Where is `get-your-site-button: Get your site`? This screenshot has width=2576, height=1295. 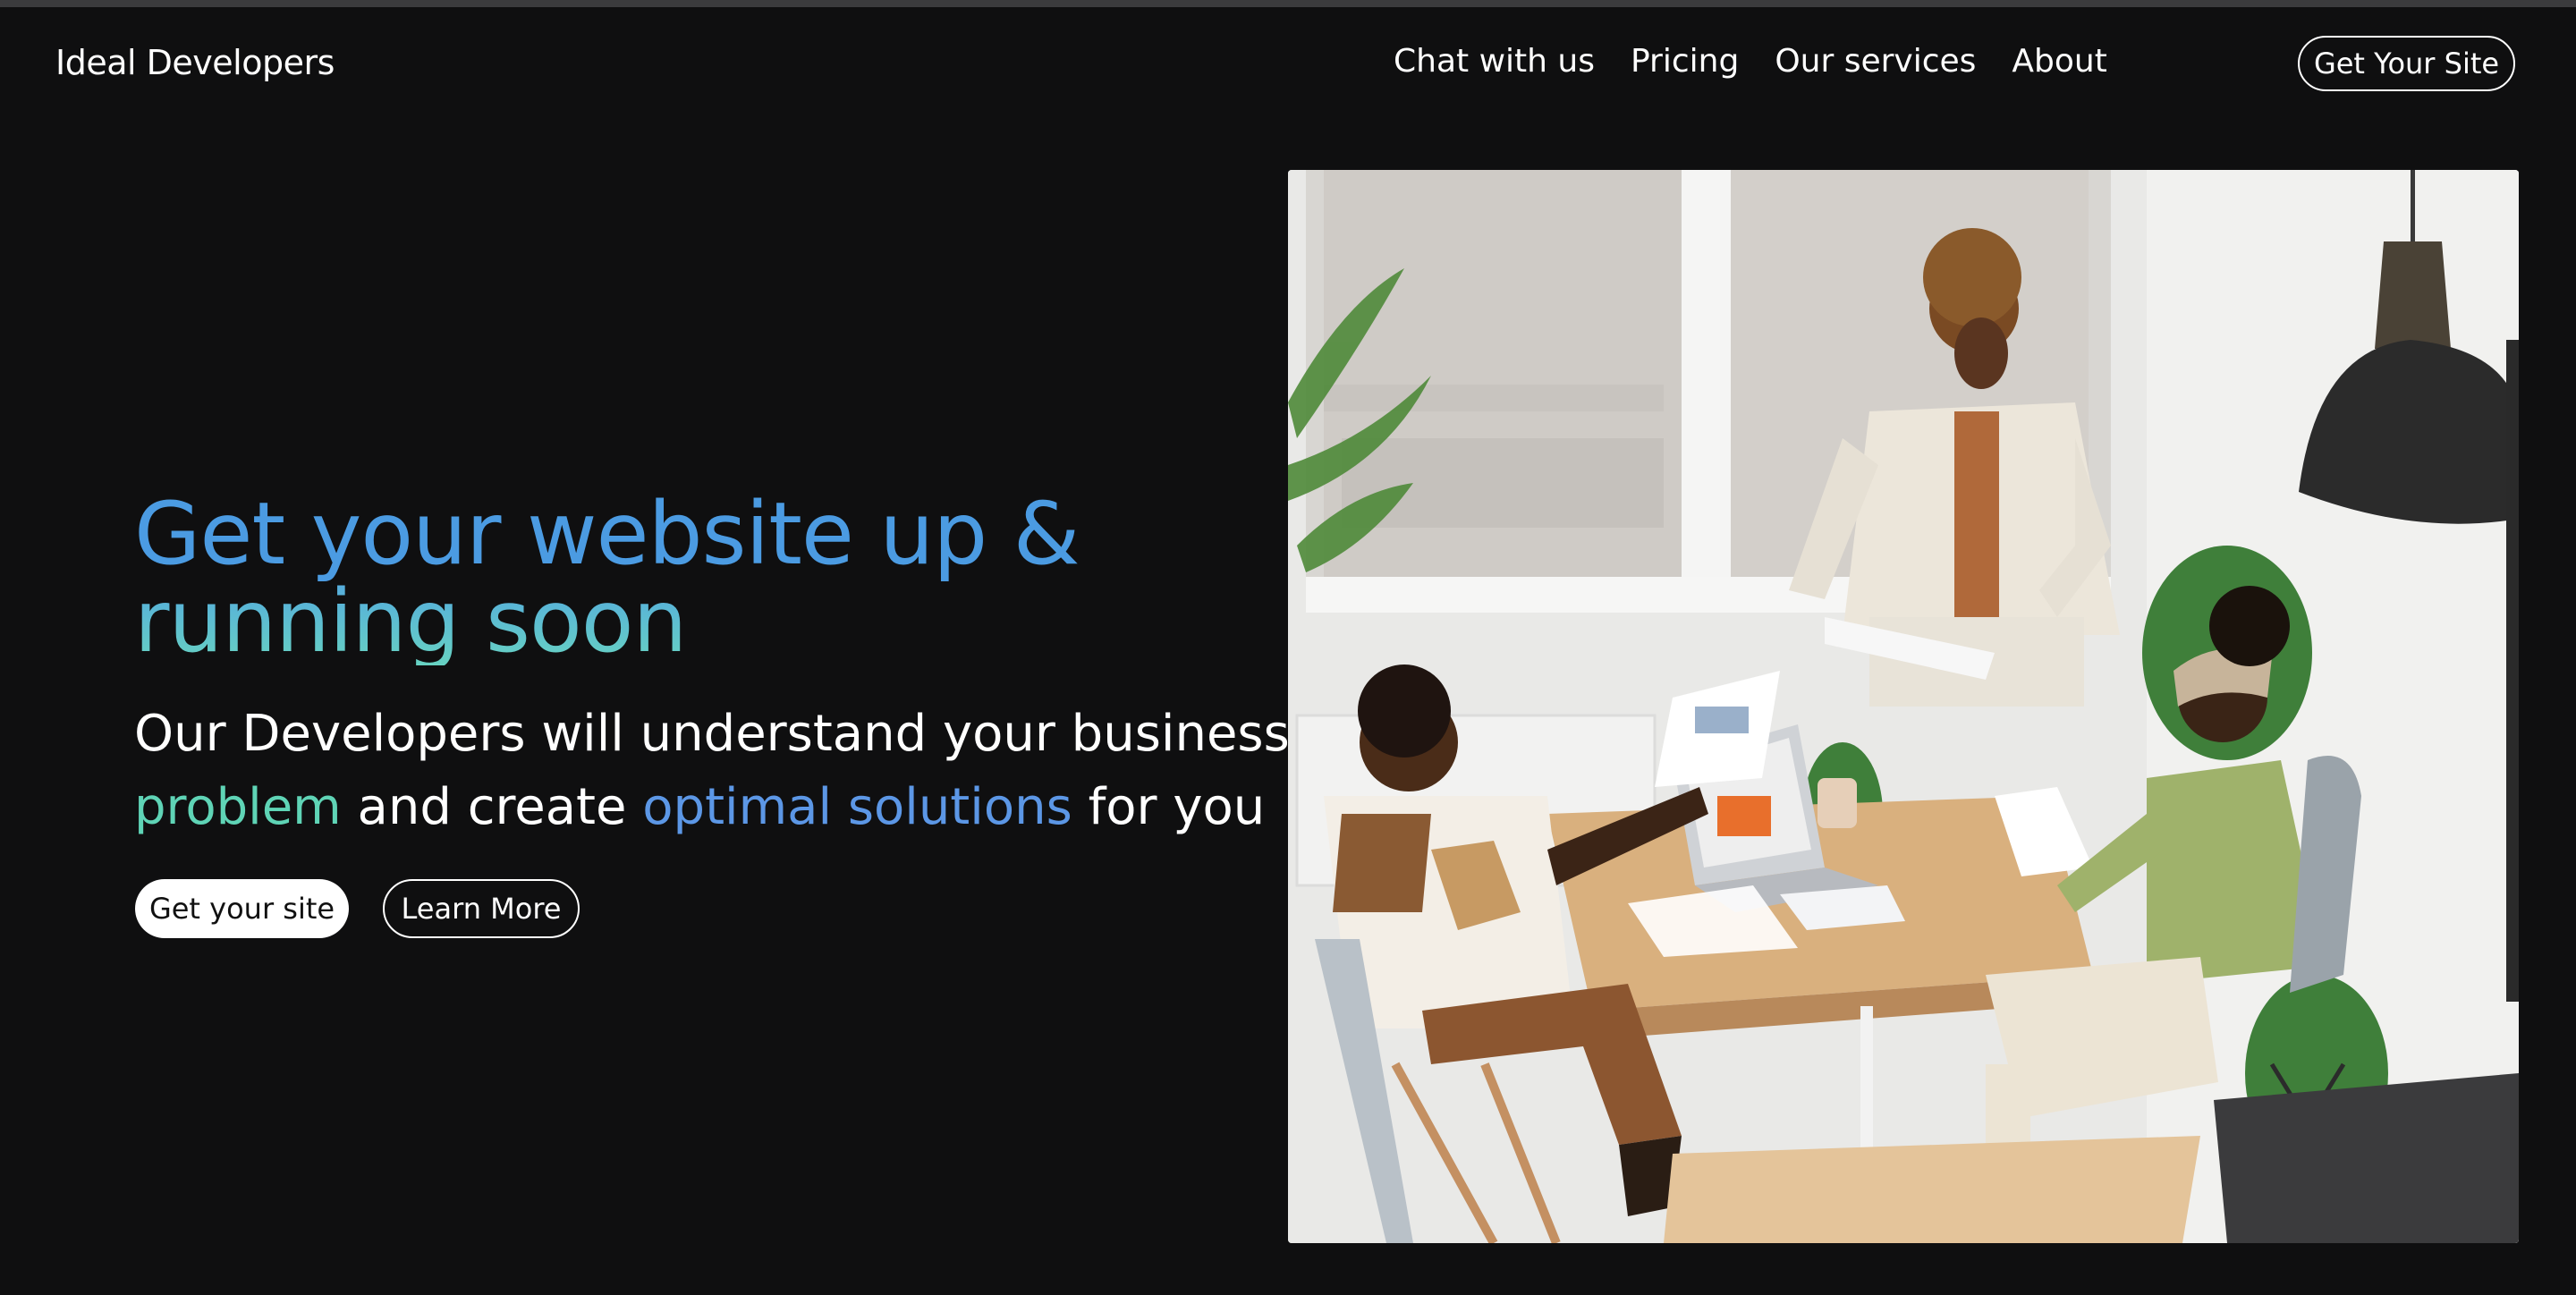 get-your-site-button: Get your site is located at coordinates (242, 908).